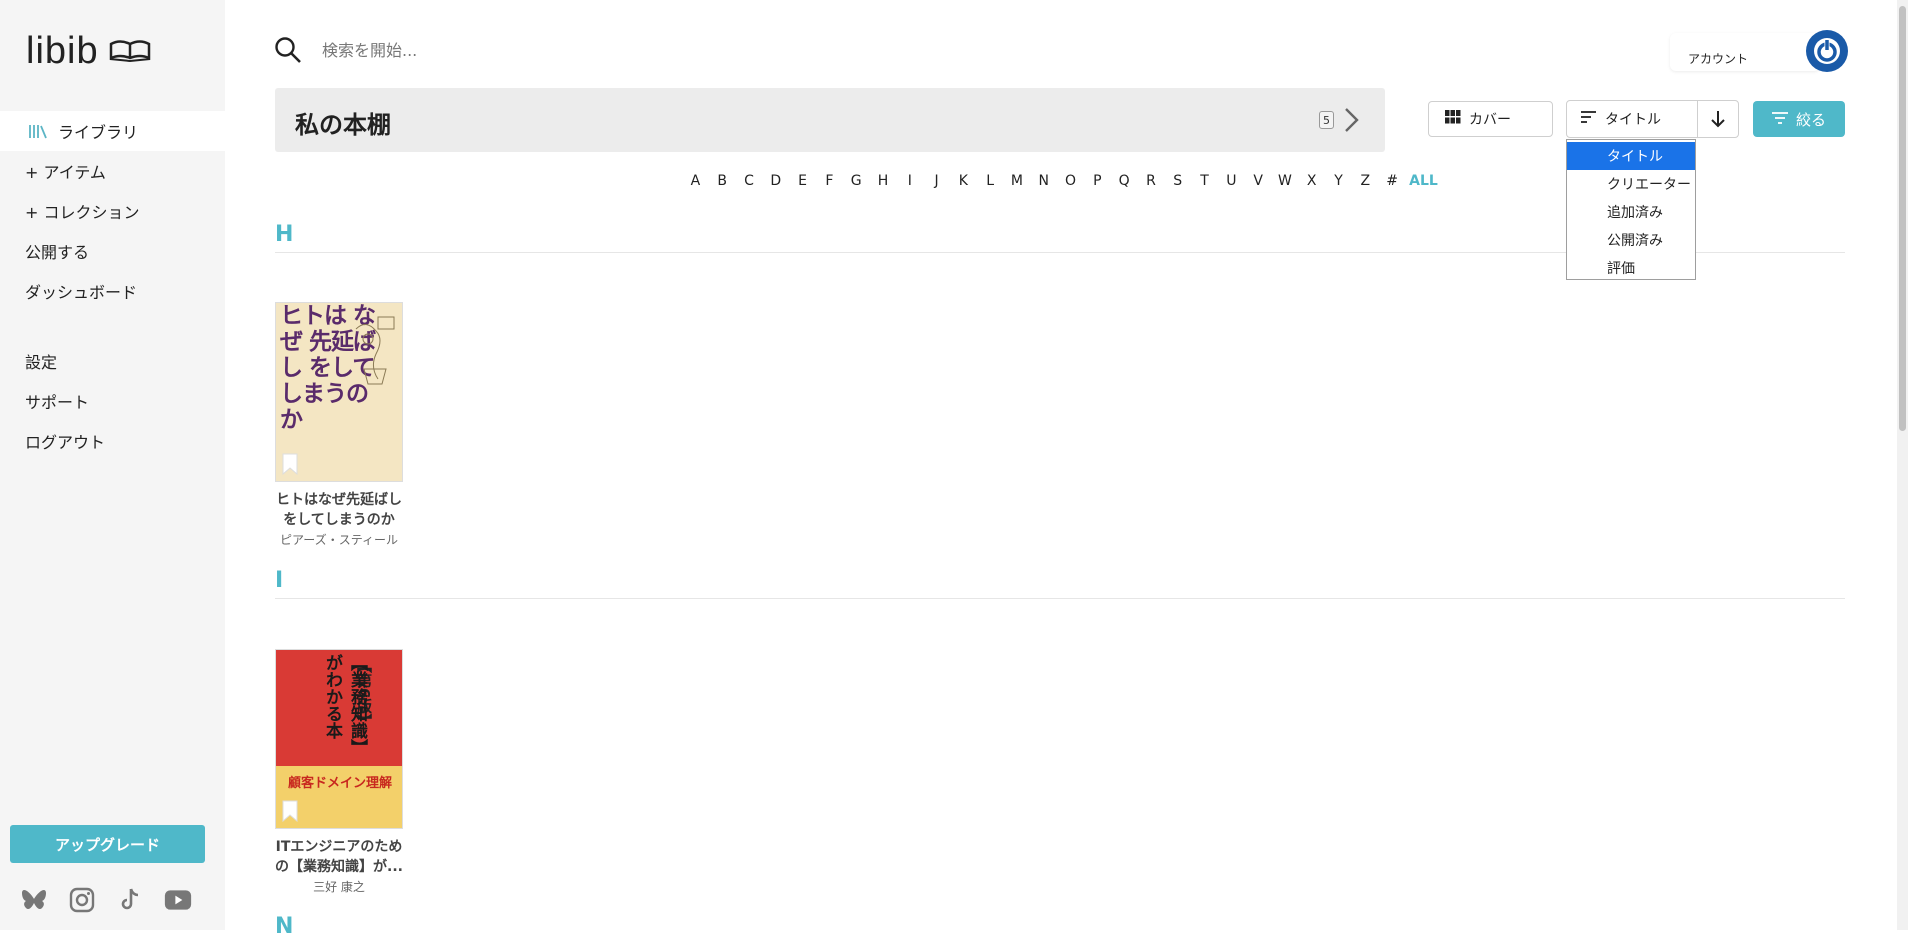  What do you see at coordinates (1097, 181) in the screenshot?
I see `alphabet-letter-p: P` at bounding box center [1097, 181].